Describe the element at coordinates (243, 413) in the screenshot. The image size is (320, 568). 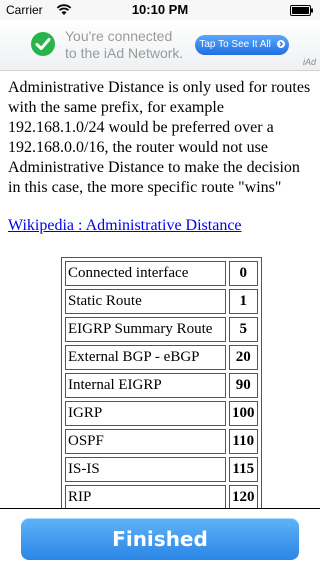
I see `distance-value-cell: 100` at that location.